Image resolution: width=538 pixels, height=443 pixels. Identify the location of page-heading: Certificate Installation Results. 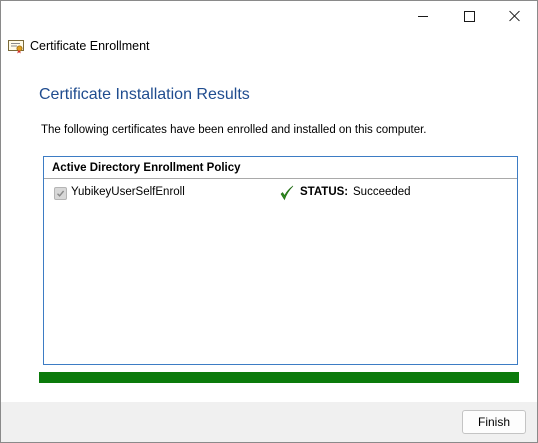
(144, 94).